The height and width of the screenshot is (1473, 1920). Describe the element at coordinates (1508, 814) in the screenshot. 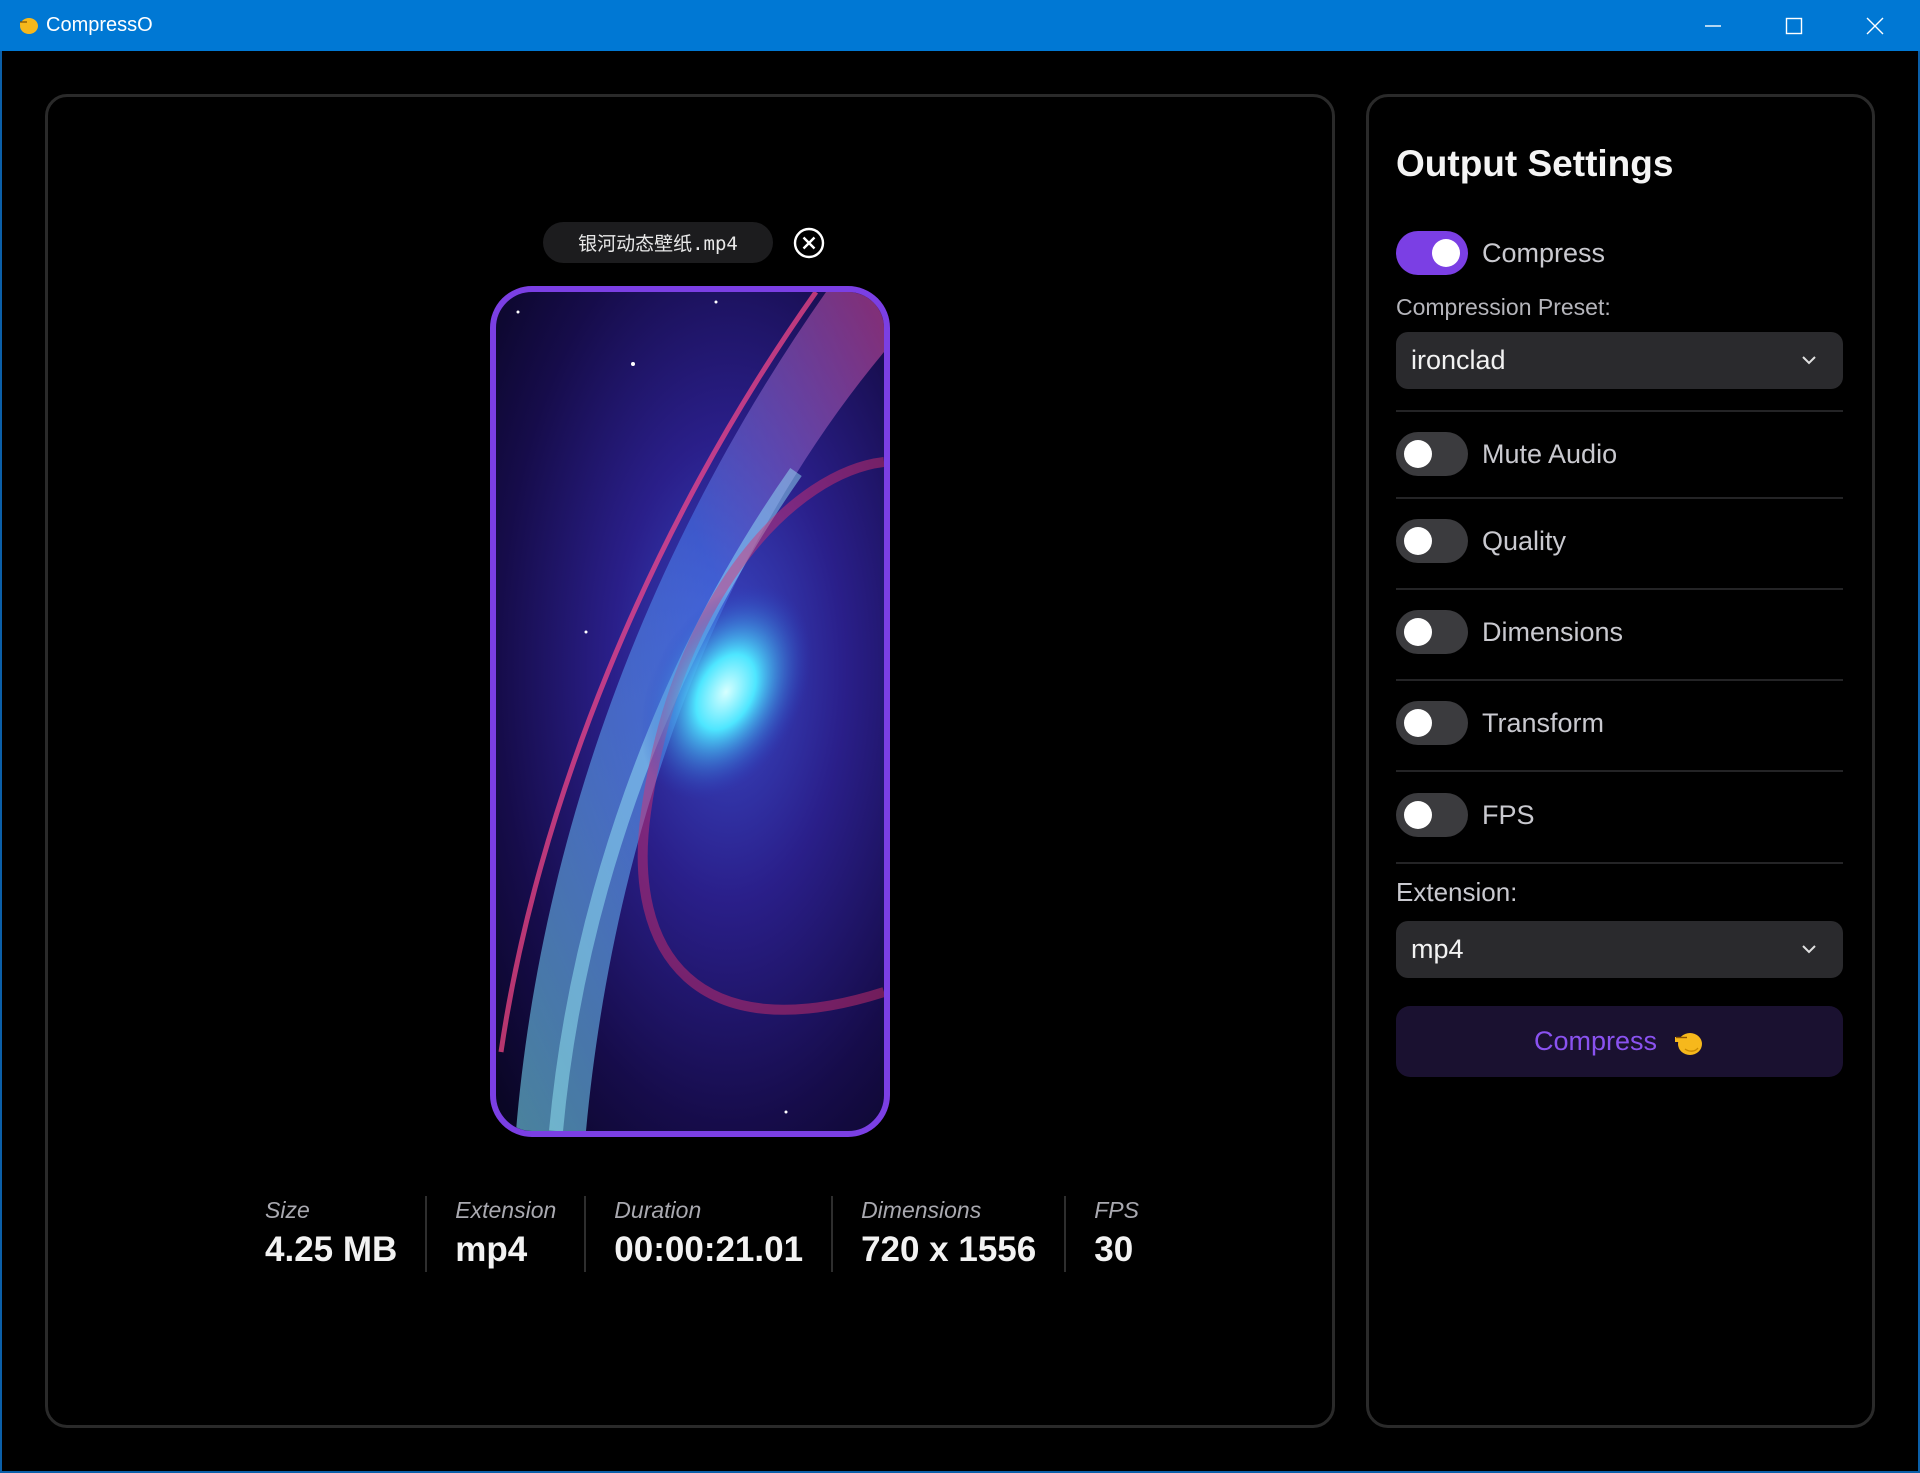

I see `fps-label: FPS` at that location.